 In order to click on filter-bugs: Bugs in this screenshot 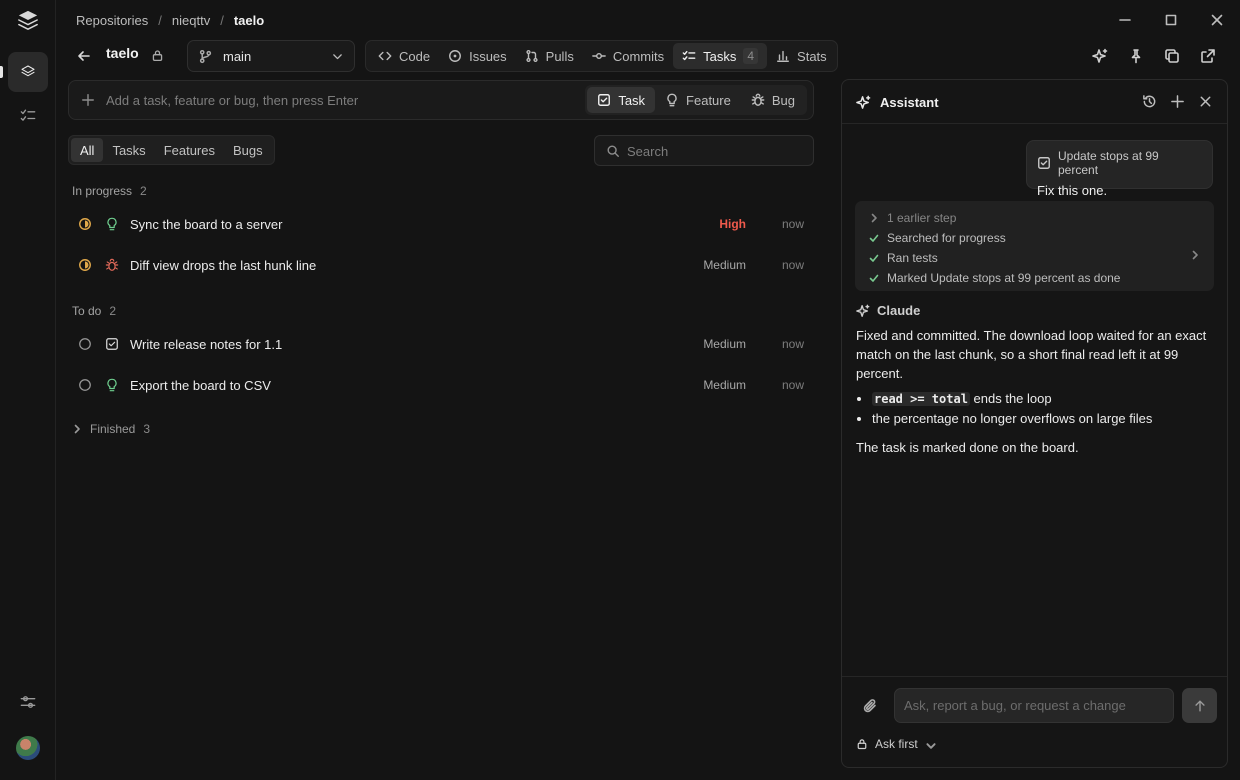, I will do `click(248, 150)`.